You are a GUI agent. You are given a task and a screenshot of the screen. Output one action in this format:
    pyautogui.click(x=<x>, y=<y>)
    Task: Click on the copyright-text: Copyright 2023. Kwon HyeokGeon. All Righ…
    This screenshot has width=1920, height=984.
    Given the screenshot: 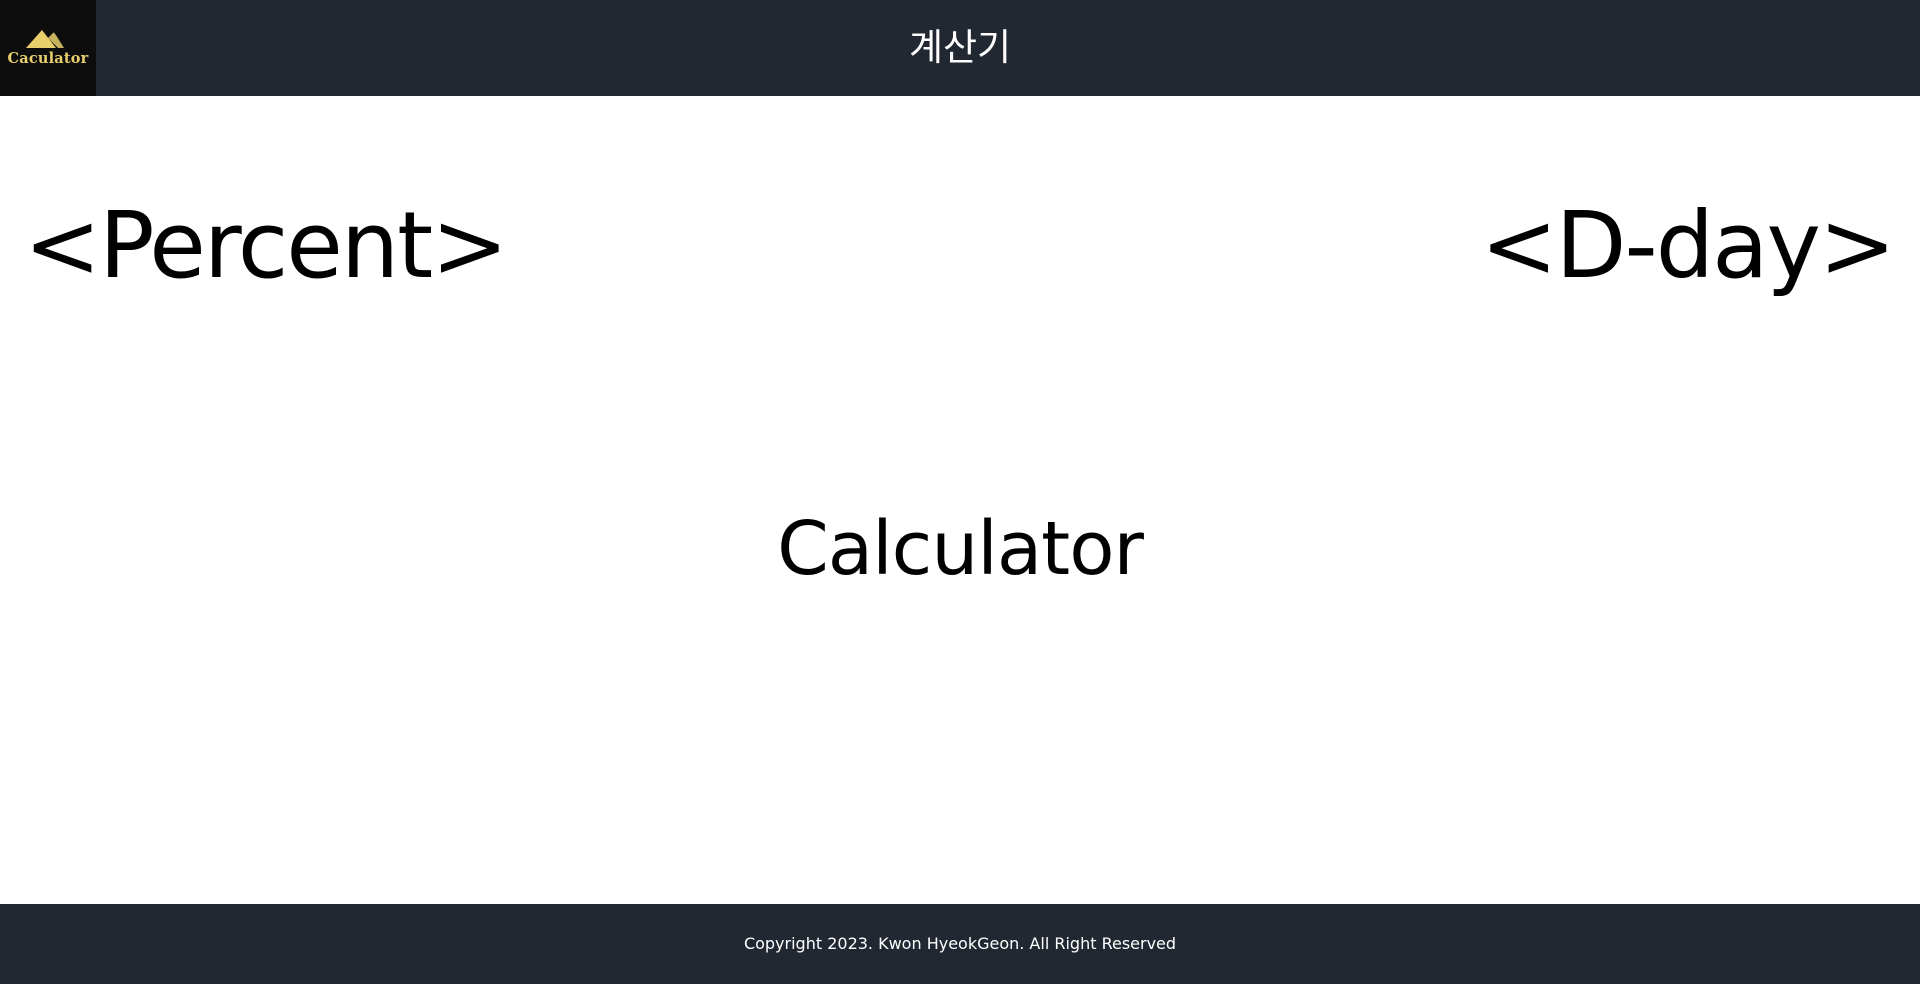 What is the action you would take?
    pyautogui.click(x=960, y=943)
    